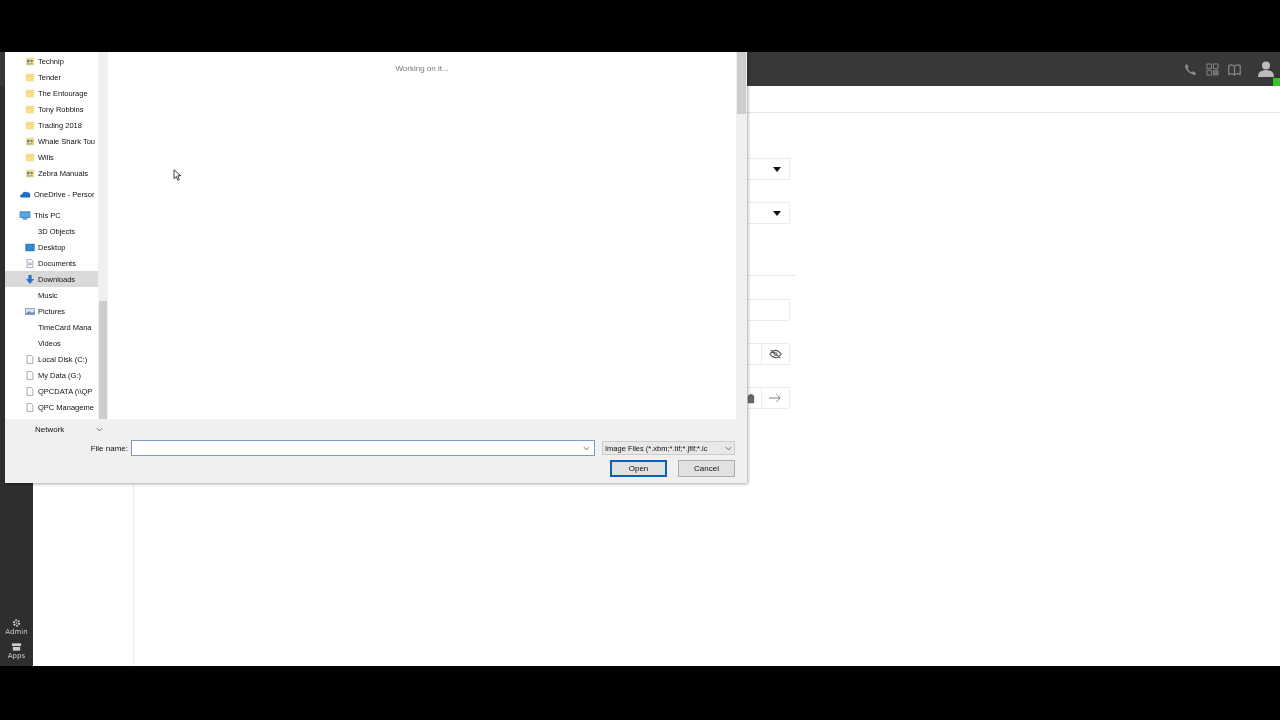  Describe the element at coordinates (50, 429) in the screenshot. I see `nav-item: Network` at that location.